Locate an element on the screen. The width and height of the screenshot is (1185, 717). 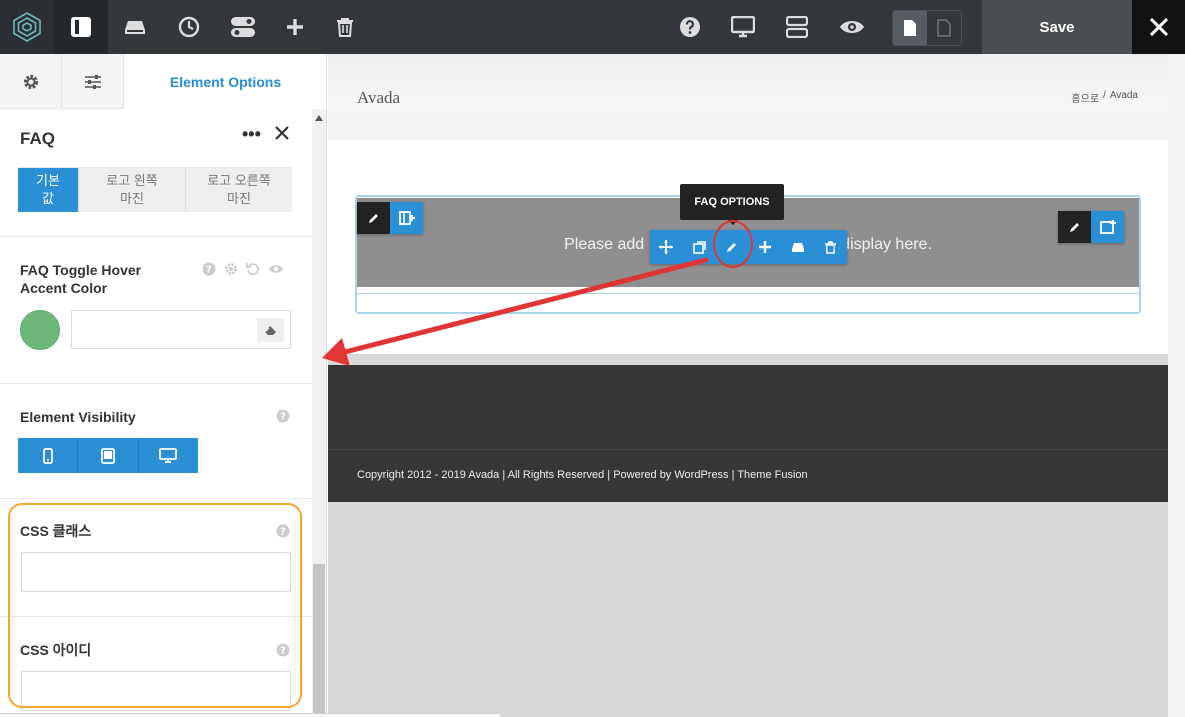
container-controls is located at coordinates (390, 218).